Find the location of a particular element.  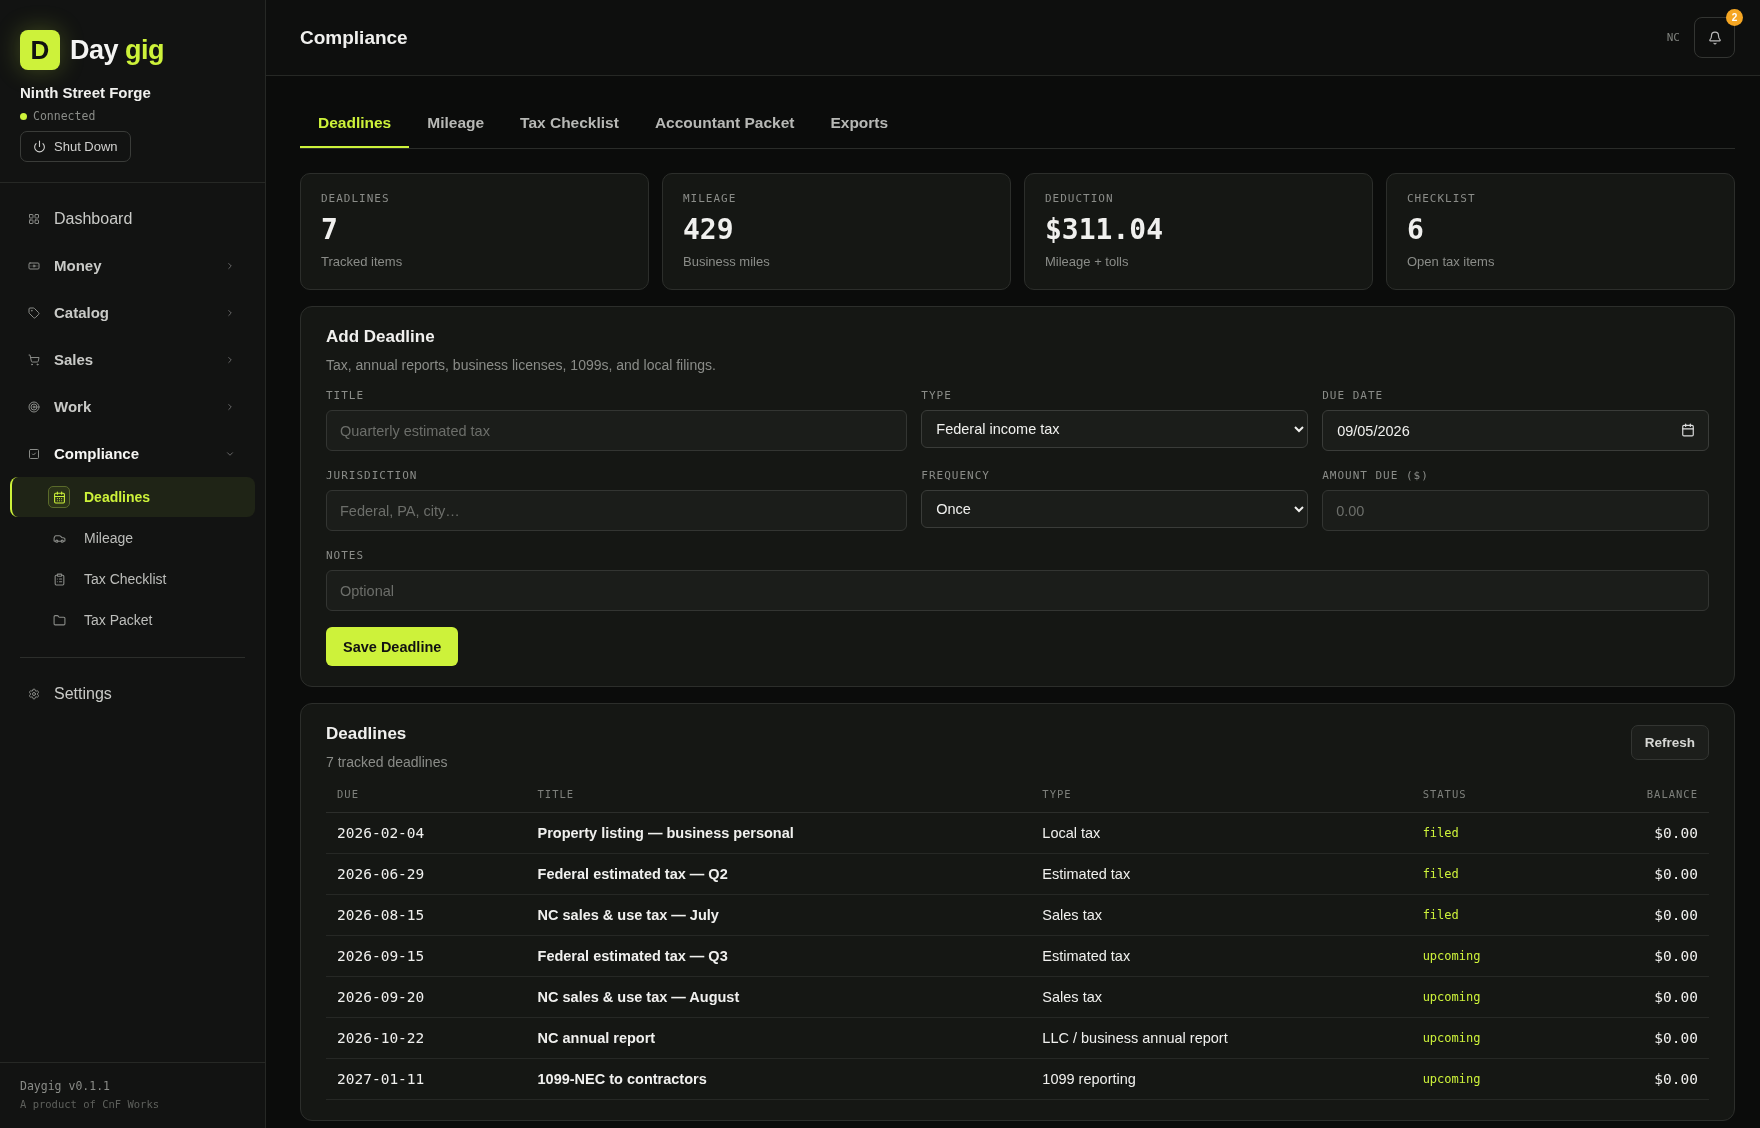

stat-value: $311.04 is located at coordinates (1104, 229).